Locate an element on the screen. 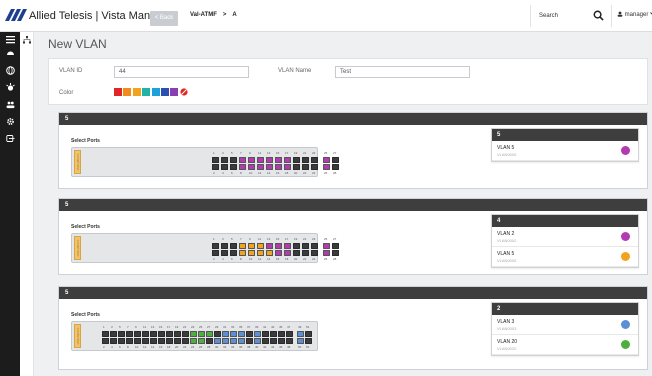 The height and width of the screenshot is (376, 652). network-tree-icon is located at coordinates (27, 40).